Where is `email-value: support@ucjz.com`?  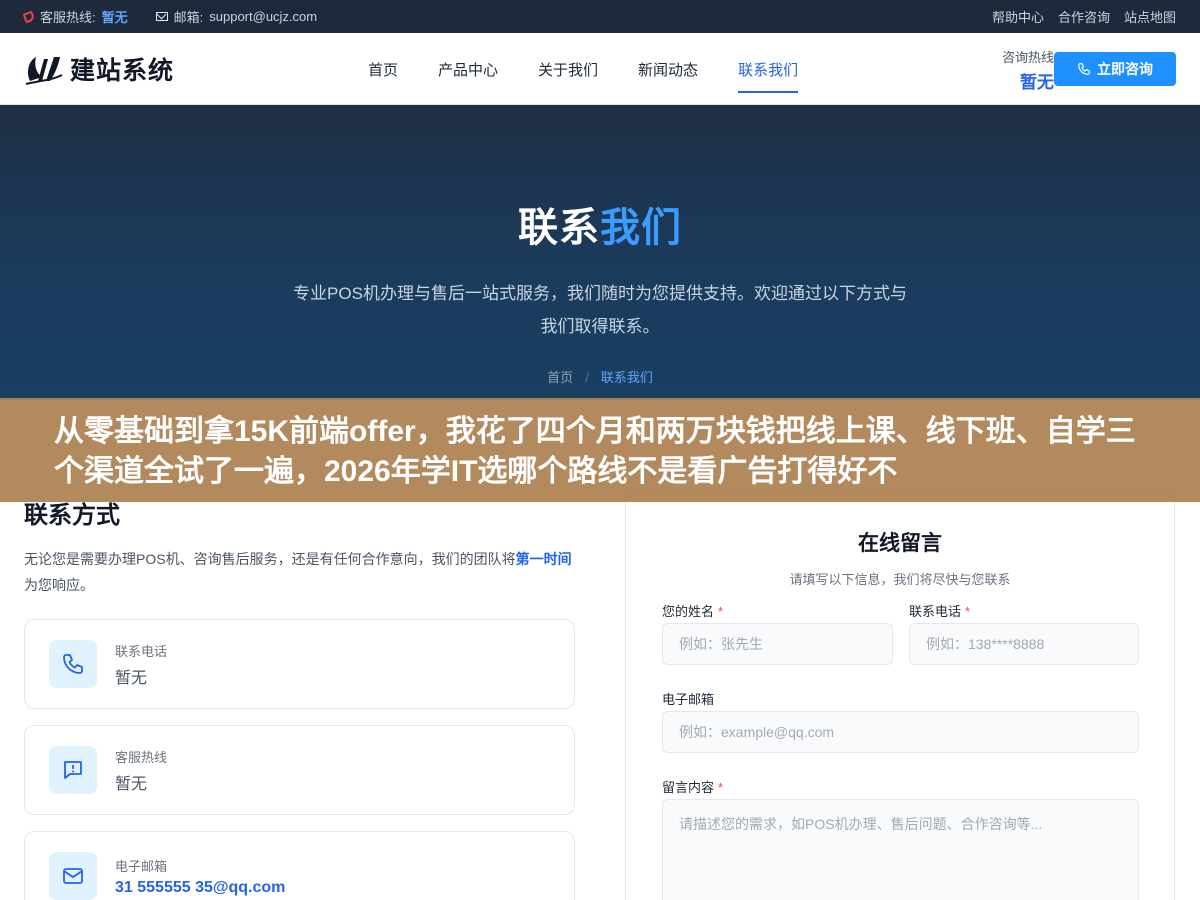
email-value: support@ucjz.com is located at coordinates (263, 16).